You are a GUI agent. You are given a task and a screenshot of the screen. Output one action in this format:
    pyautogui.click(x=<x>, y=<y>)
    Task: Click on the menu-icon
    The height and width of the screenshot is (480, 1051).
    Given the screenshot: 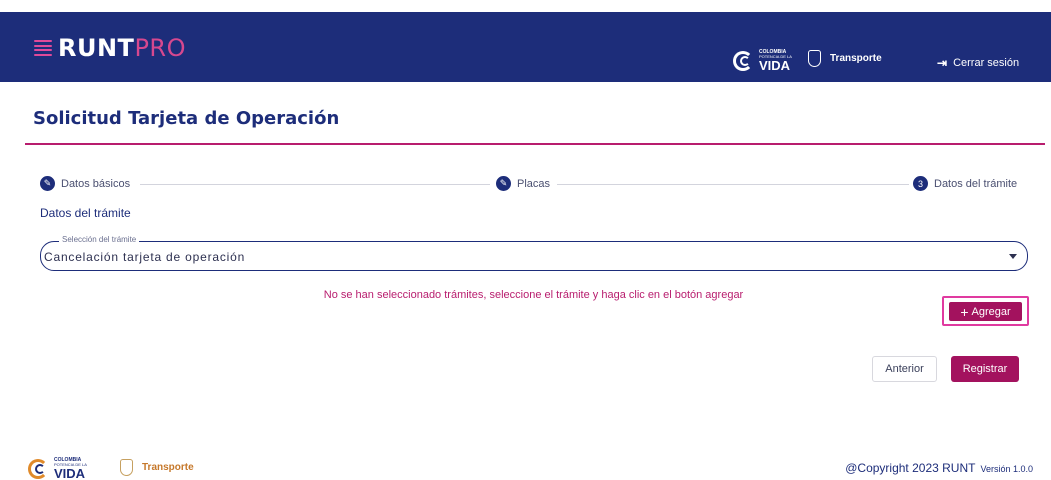 What is the action you would take?
    pyautogui.click(x=43, y=48)
    